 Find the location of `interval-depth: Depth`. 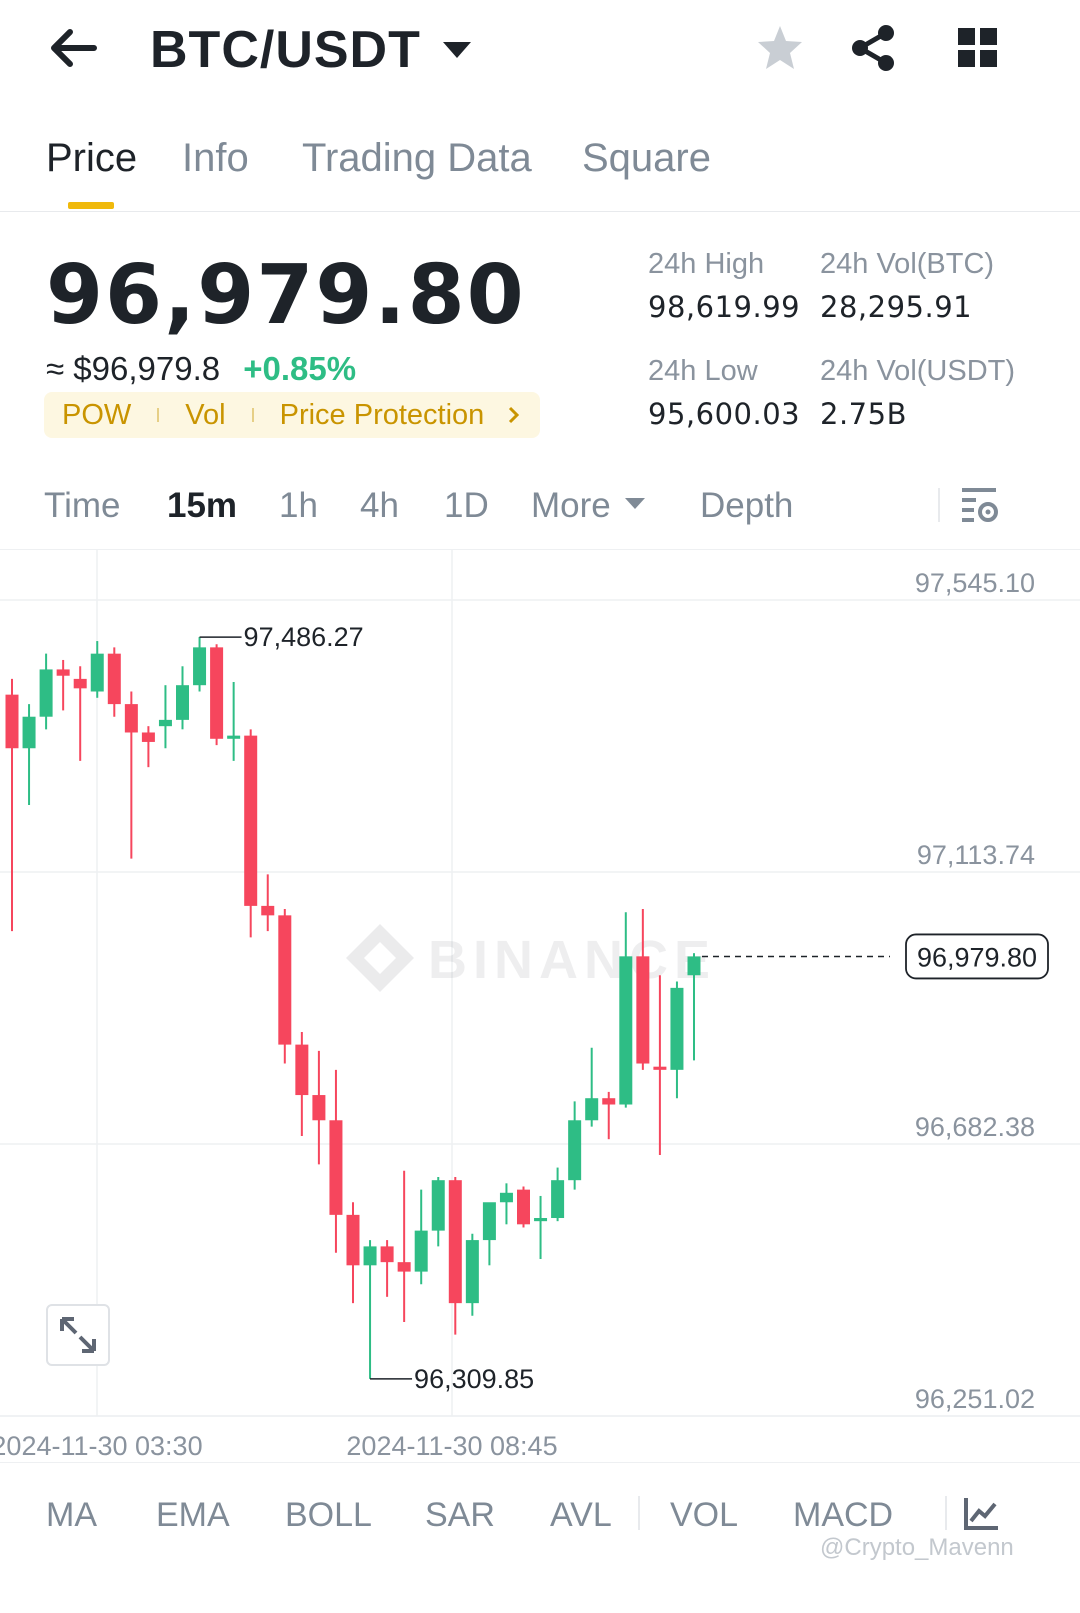

interval-depth: Depth is located at coordinates (746, 506).